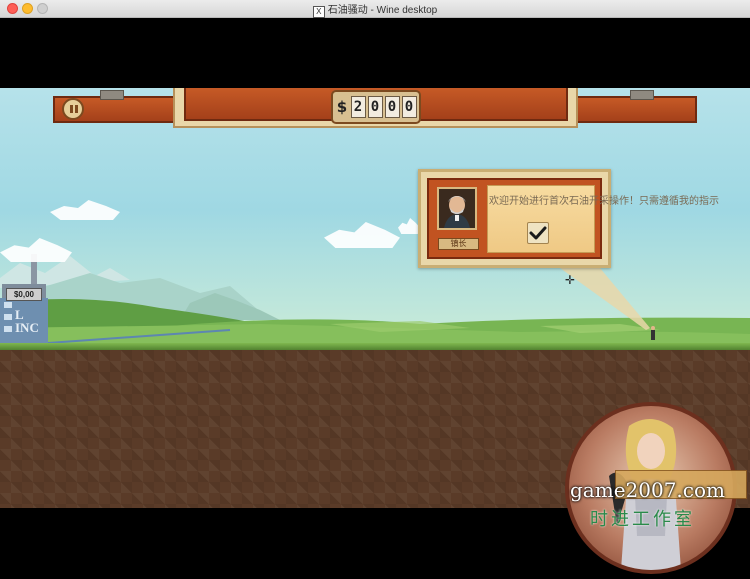 The height and width of the screenshot is (579, 750). Describe the element at coordinates (647, 490) in the screenshot. I see `watermark-site: game2007.com` at that location.